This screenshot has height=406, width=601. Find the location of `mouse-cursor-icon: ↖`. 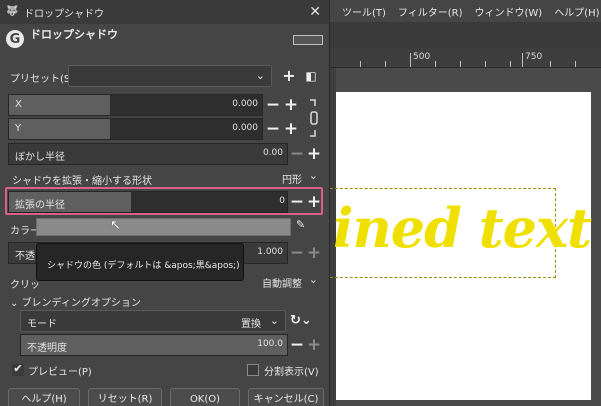

mouse-cursor-icon: ↖ is located at coordinates (115, 225).